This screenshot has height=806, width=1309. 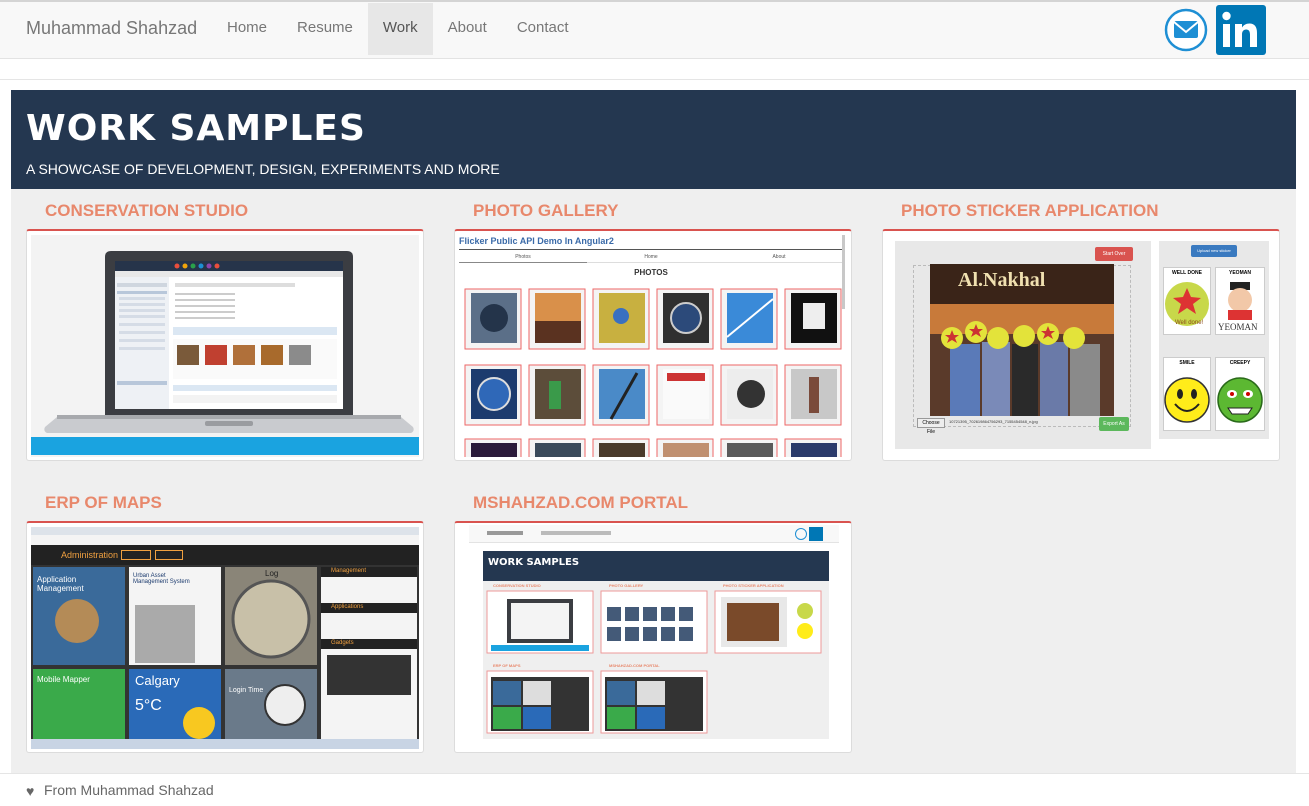 I want to click on gallery-photo-grid, so click(x=653, y=372).